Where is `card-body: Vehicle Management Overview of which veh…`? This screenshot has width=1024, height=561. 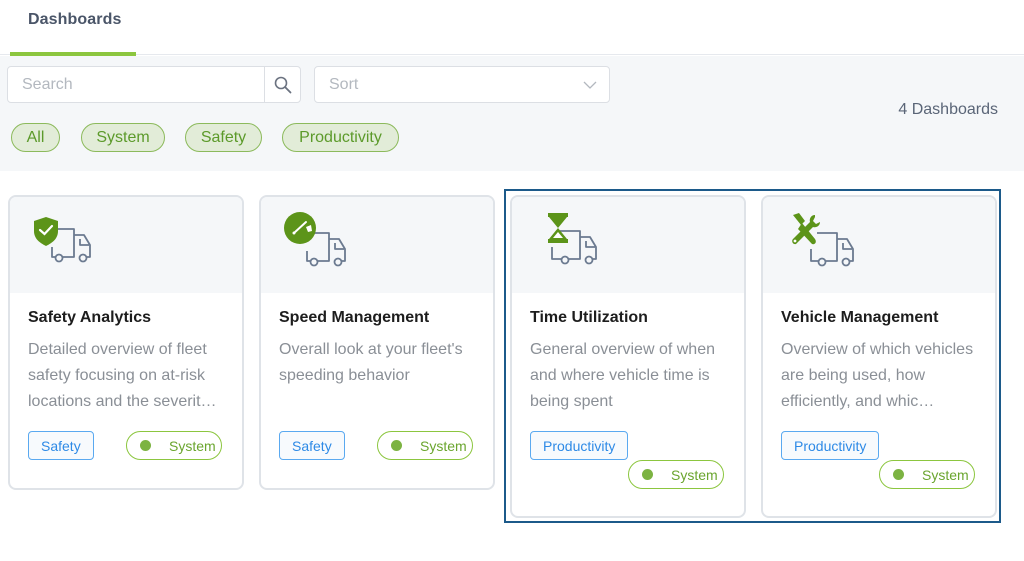
card-body: Vehicle Management Overview of which veh… is located at coordinates (879, 391).